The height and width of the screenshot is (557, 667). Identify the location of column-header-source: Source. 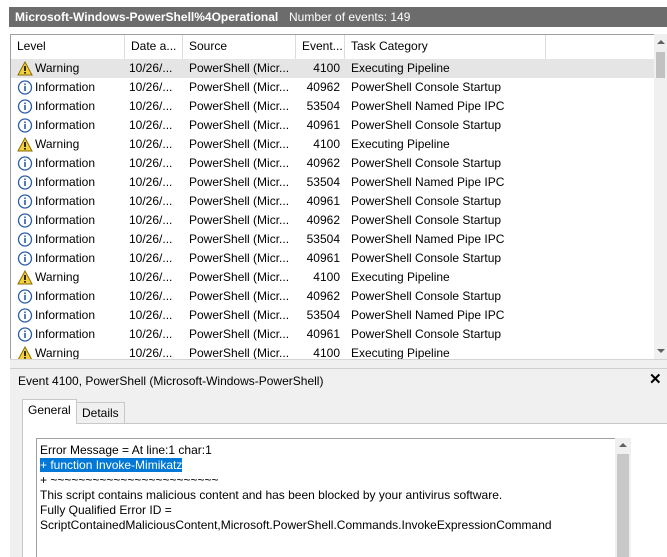
(239, 47).